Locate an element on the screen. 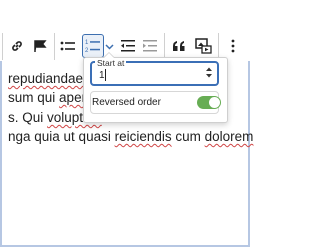 This screenshot has width=320, height=250. toggle-knob is located at coordinates (214, 102).